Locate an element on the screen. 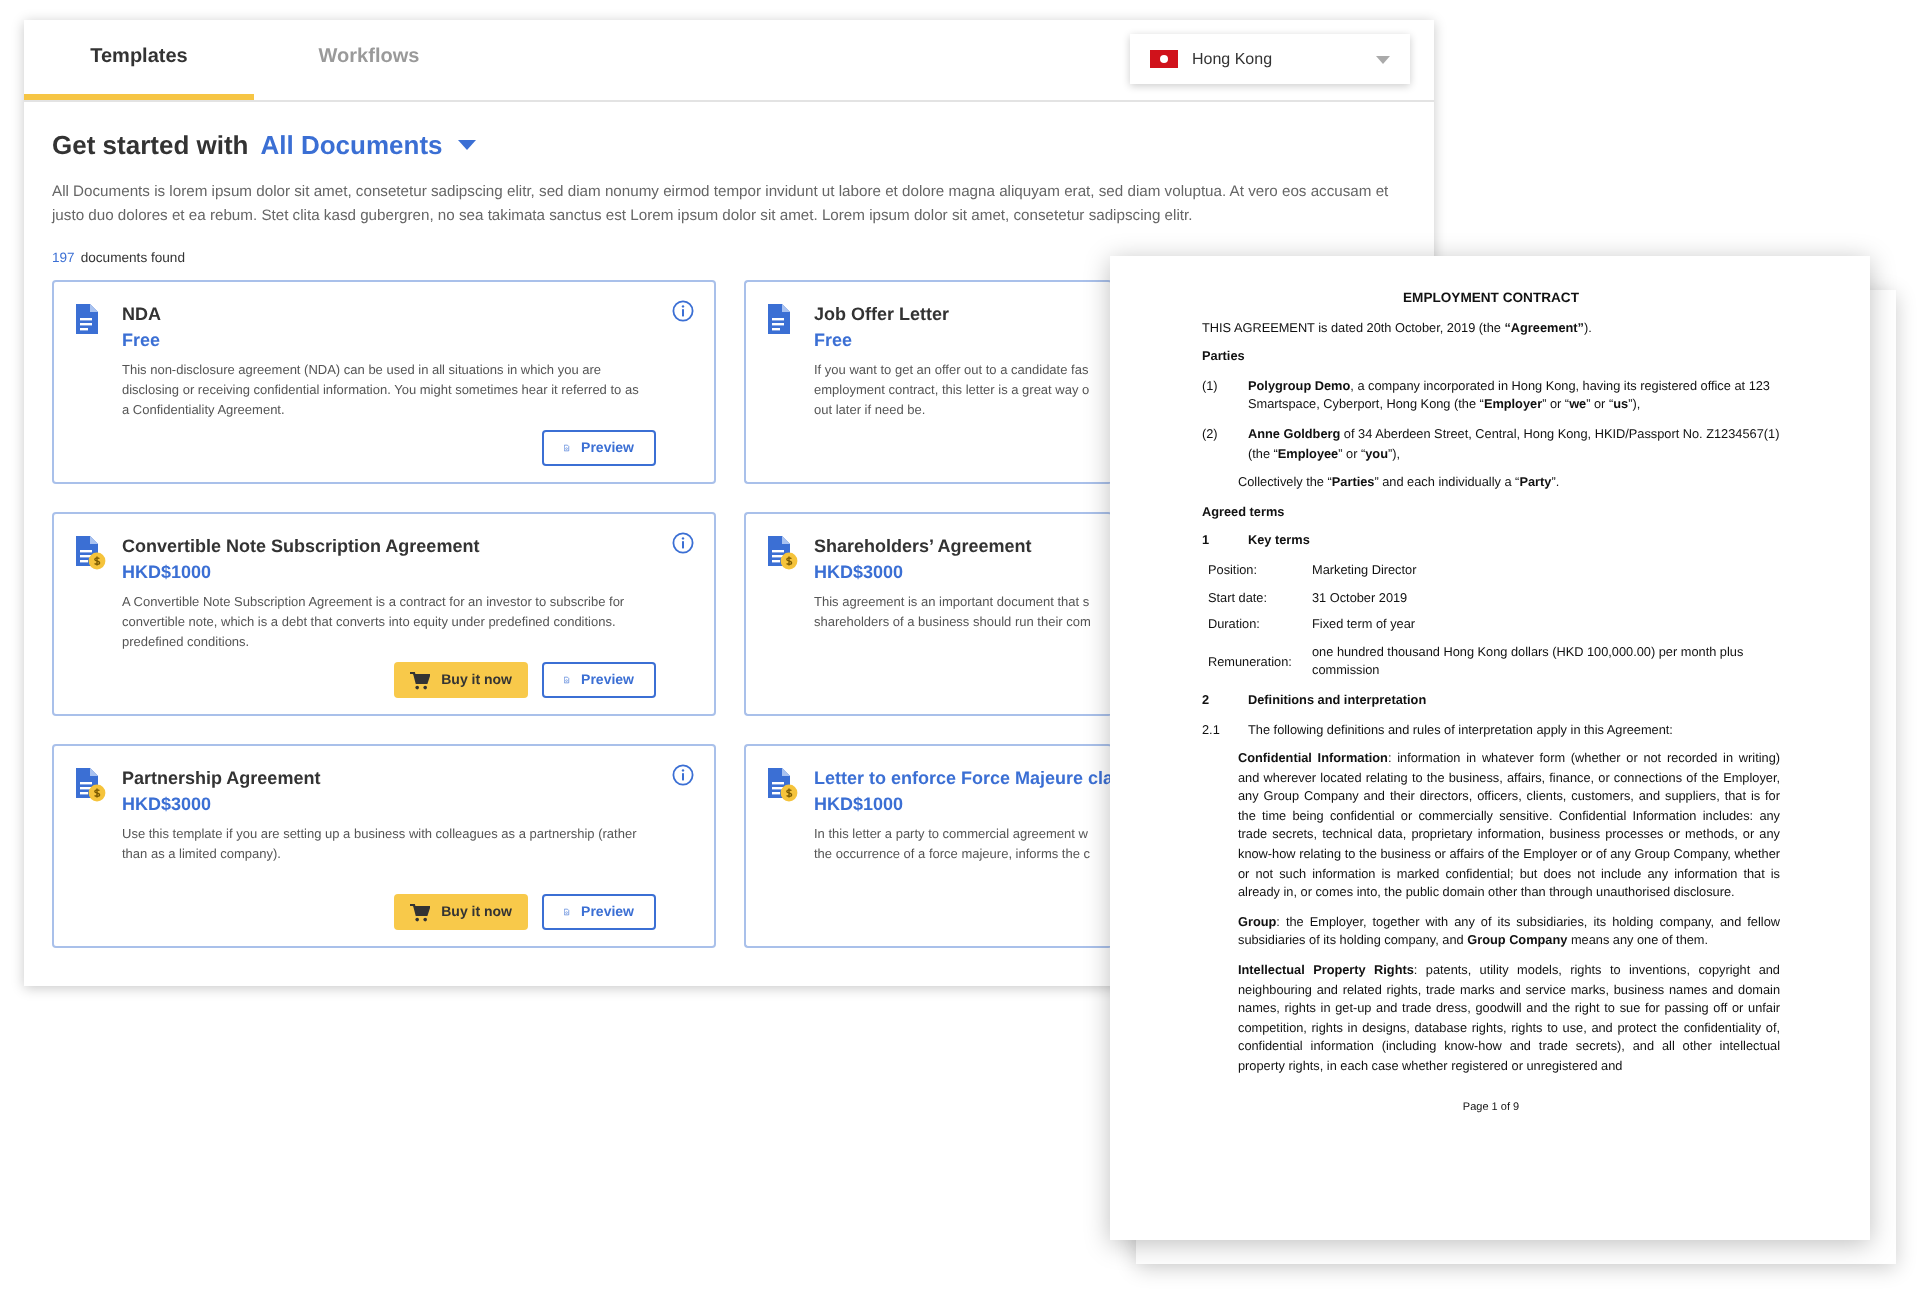  card-title: Job Offer Letter is located at coordinates (882, 314).